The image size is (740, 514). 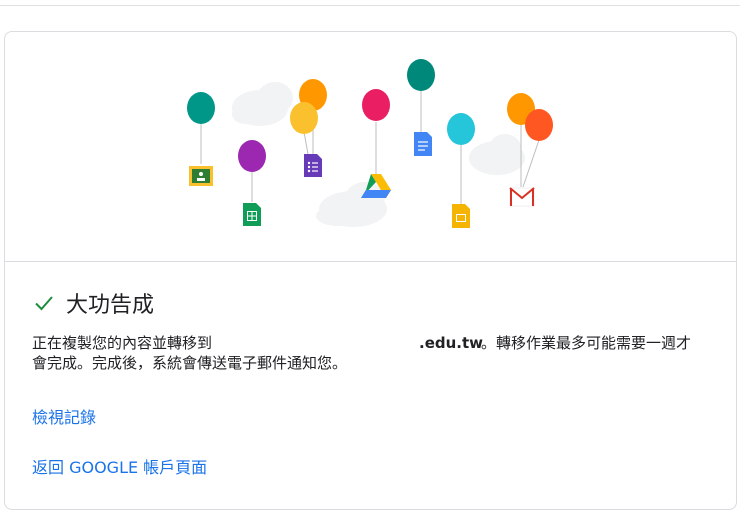 What do you see at coordinates (252, 156) in the screenshot?
I see `balloon-purple` at bounding box center [252, 156].